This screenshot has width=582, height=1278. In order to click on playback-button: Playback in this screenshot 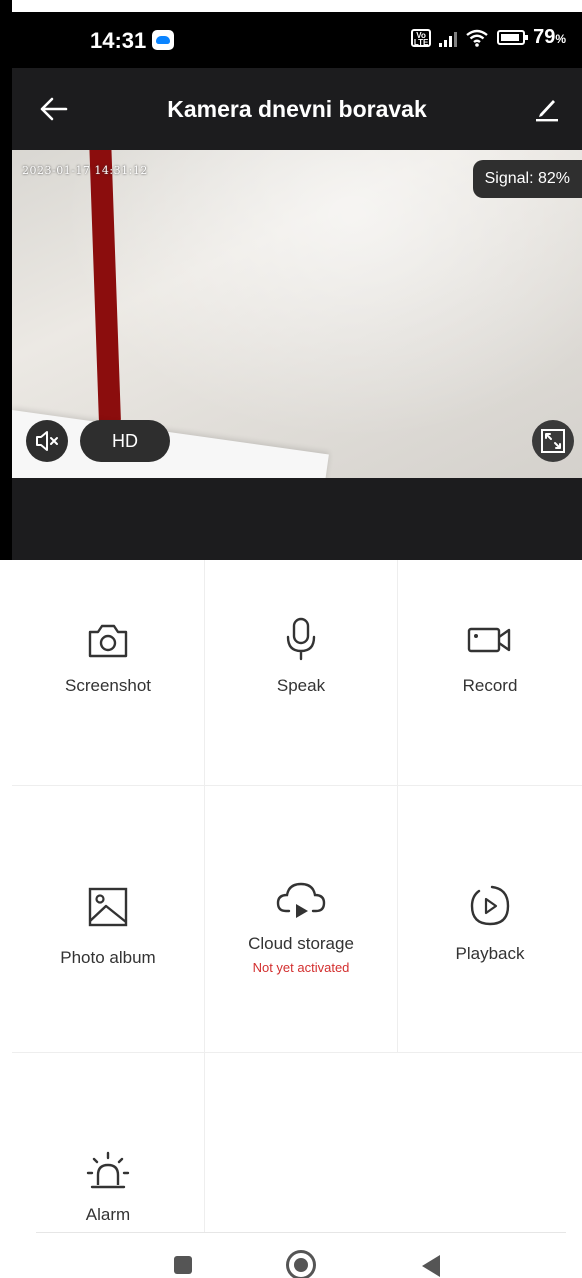, I will do `click(490, 919)`.